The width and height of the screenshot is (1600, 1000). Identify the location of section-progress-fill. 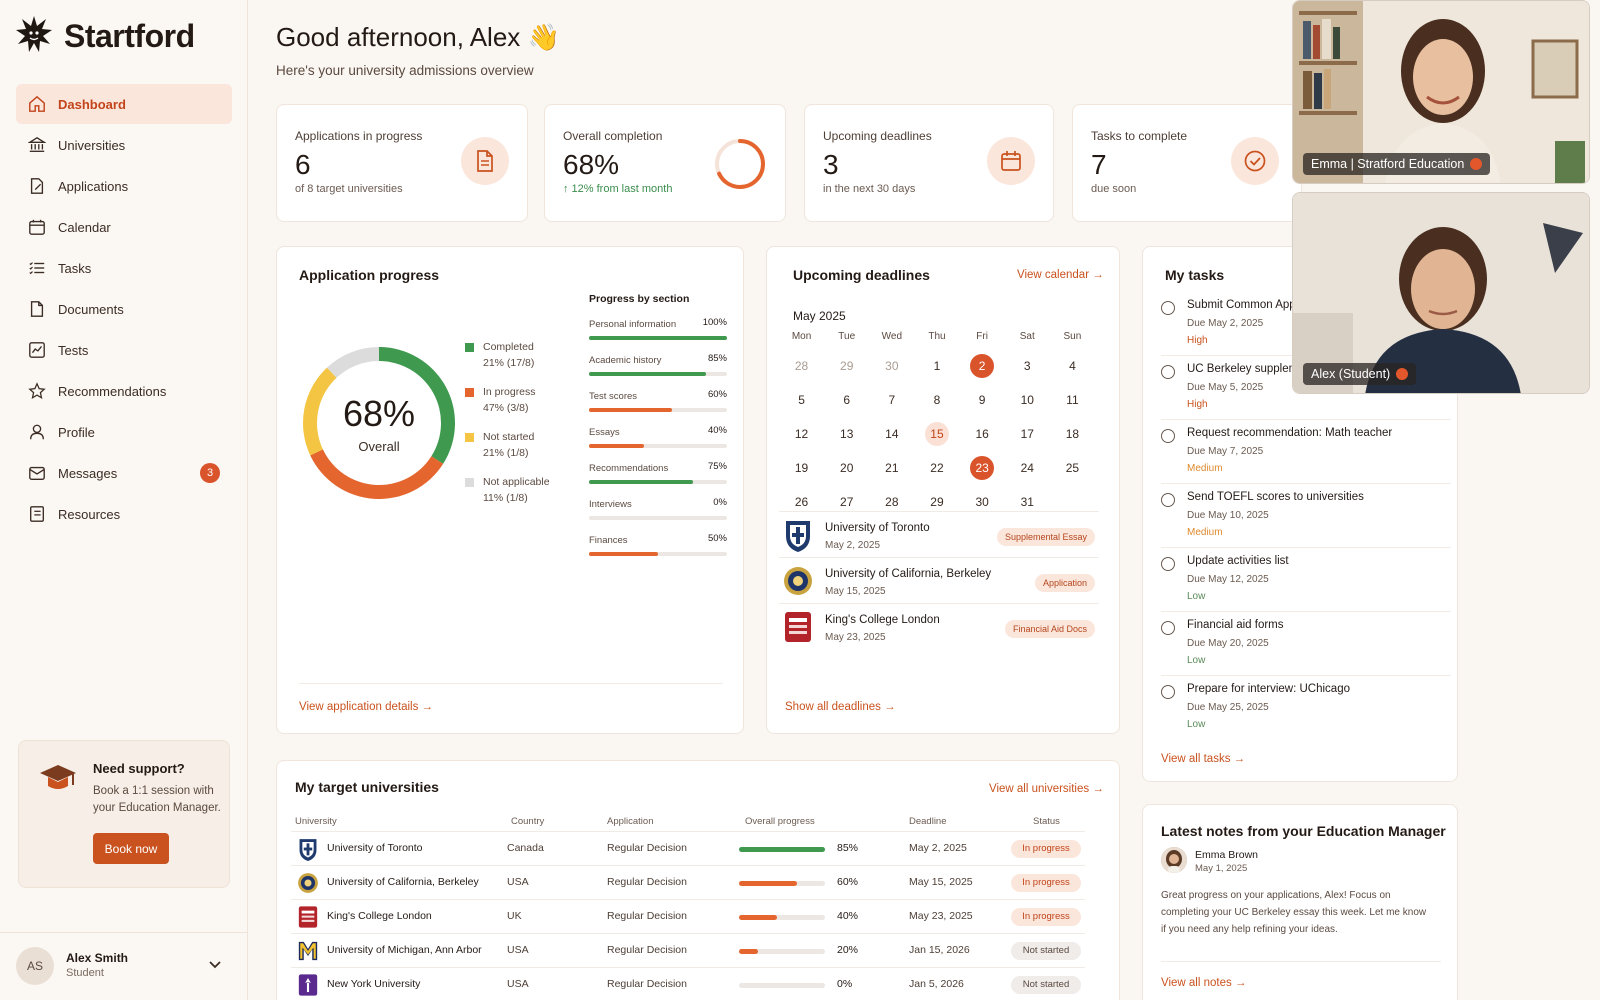
(648, 374).